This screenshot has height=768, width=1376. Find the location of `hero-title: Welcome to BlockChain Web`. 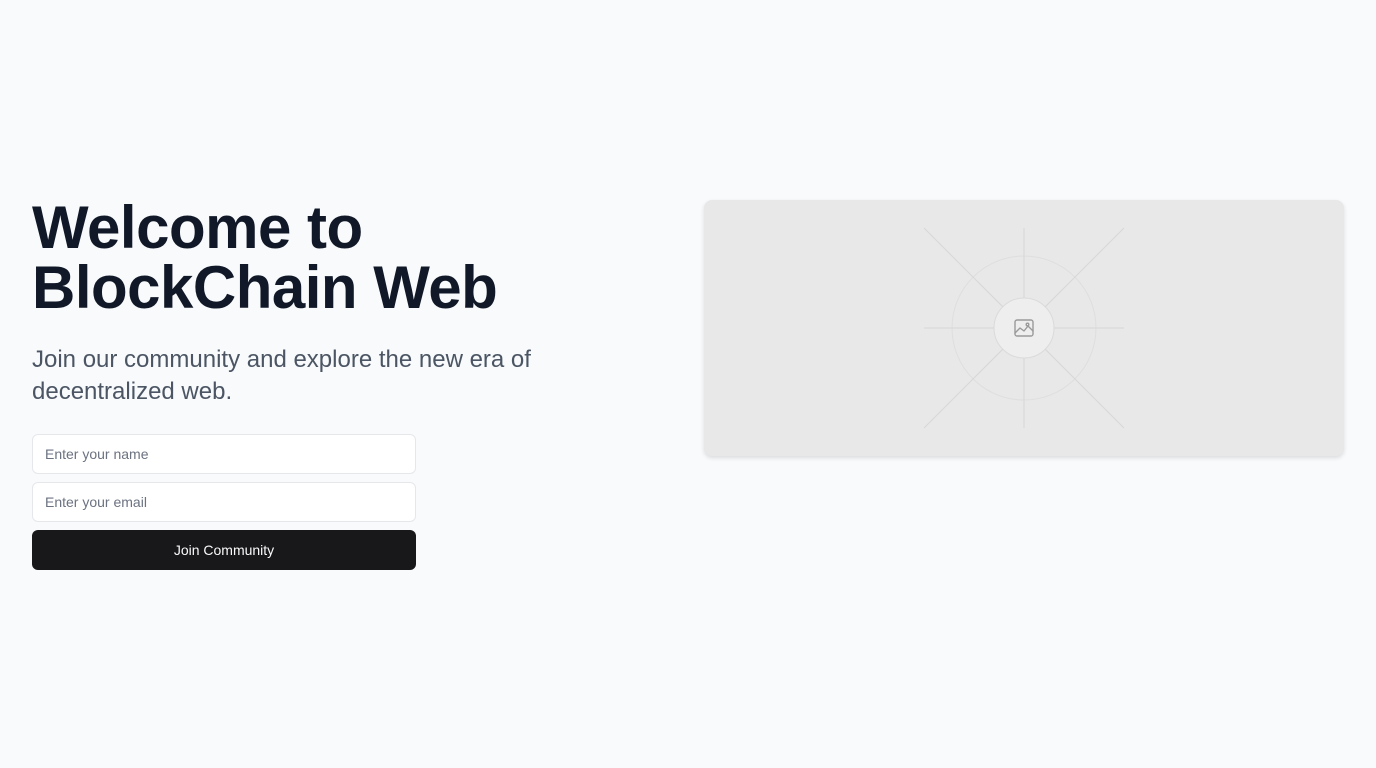

hero-title: Welcome to BlockChain Web is located at coordinates (332, 258).